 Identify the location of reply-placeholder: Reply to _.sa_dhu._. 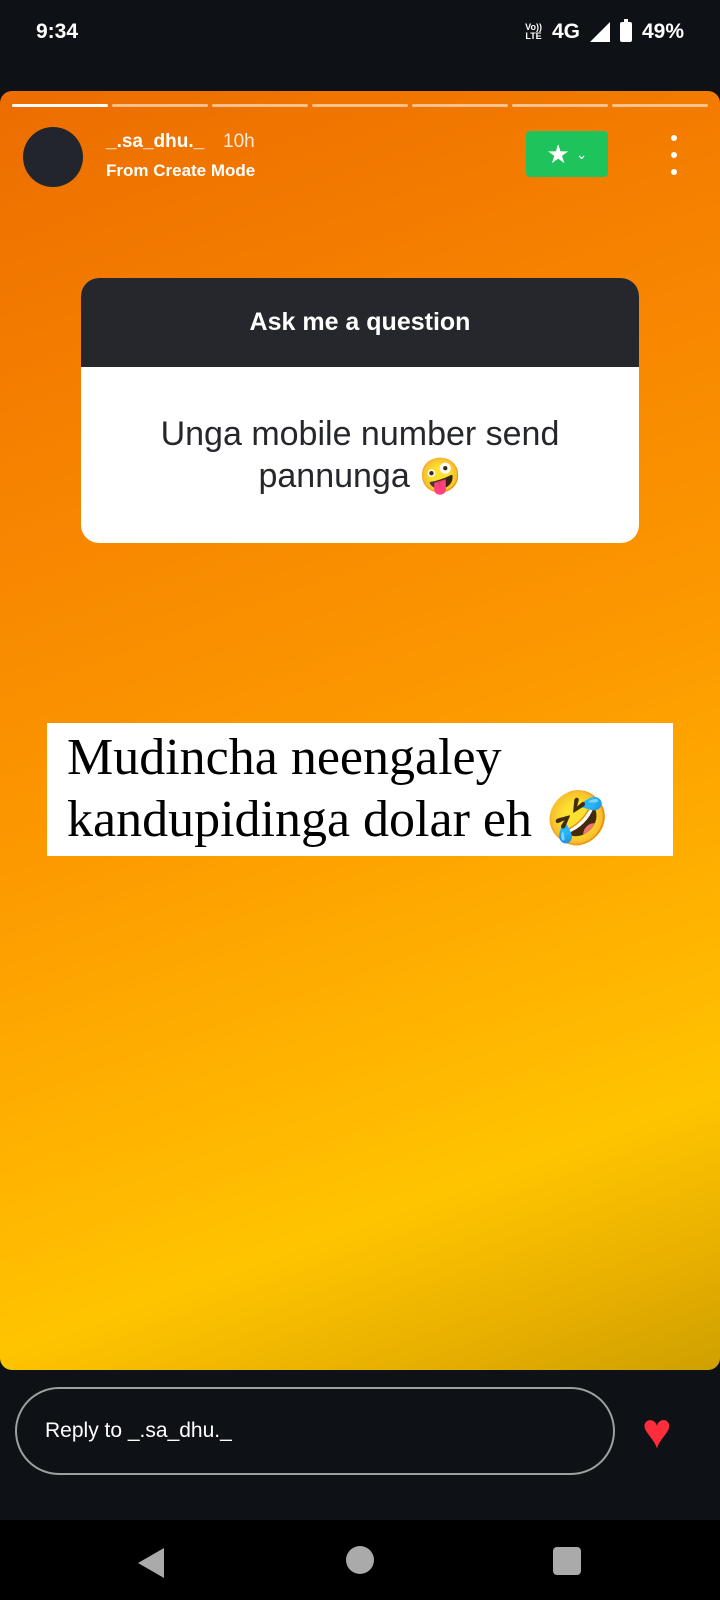
(138, 1430).